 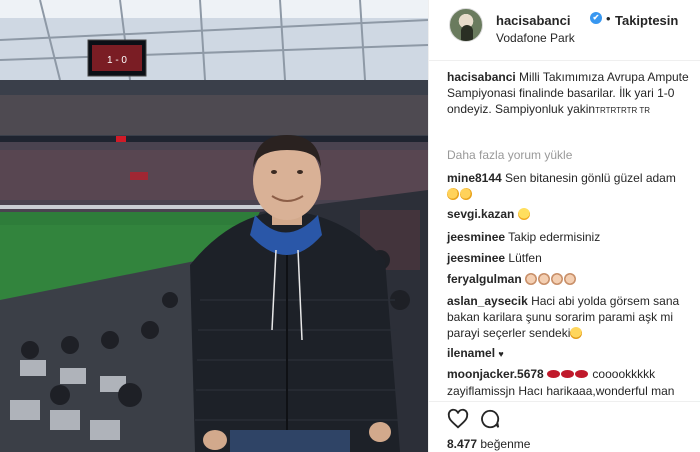 I want to click on caption-tags: TRTRTRTR TR, so click(x=623, y=110).